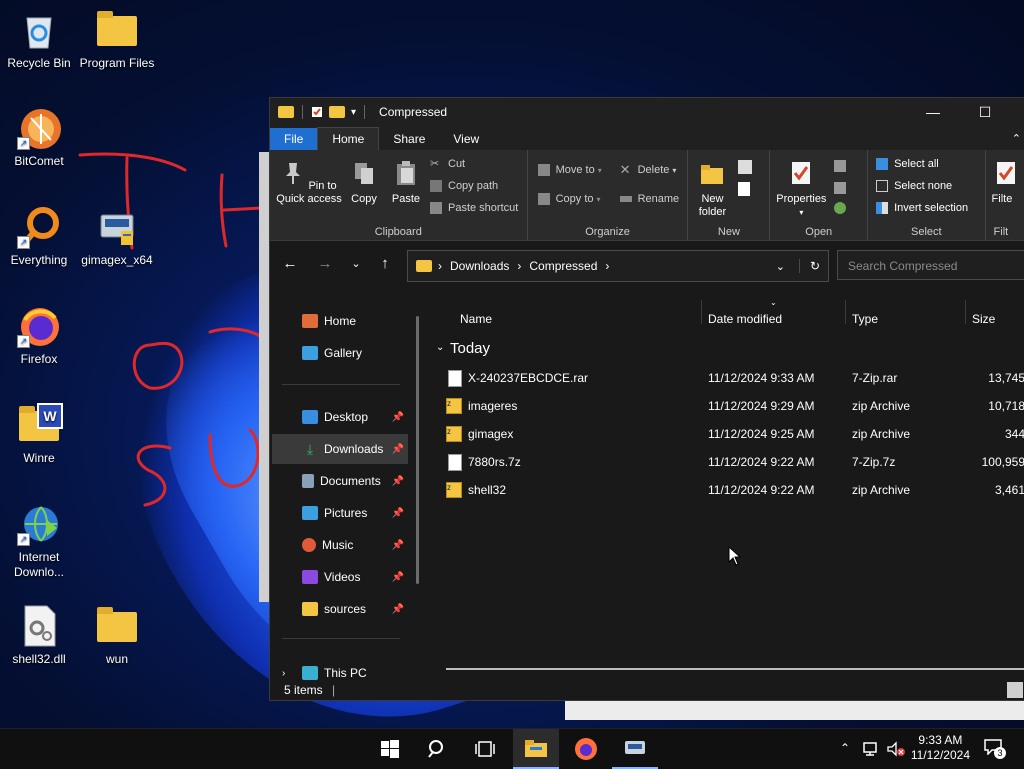 The height and width of the screenshot is (769, 1024). Describe the element at coordinates (417, 450) in the screenshot. I see `navigation-pane-scrollbar` at that location.